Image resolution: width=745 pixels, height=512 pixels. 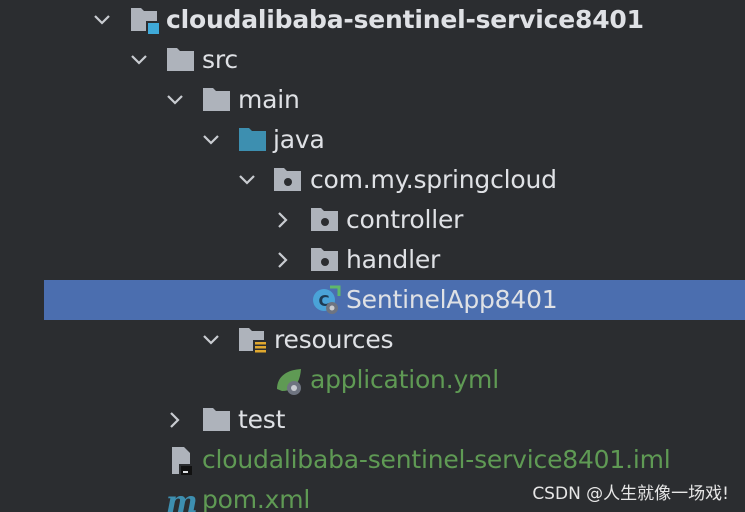 I want to click on spring-boot-class-icon: C, so click(x=325, y=300).